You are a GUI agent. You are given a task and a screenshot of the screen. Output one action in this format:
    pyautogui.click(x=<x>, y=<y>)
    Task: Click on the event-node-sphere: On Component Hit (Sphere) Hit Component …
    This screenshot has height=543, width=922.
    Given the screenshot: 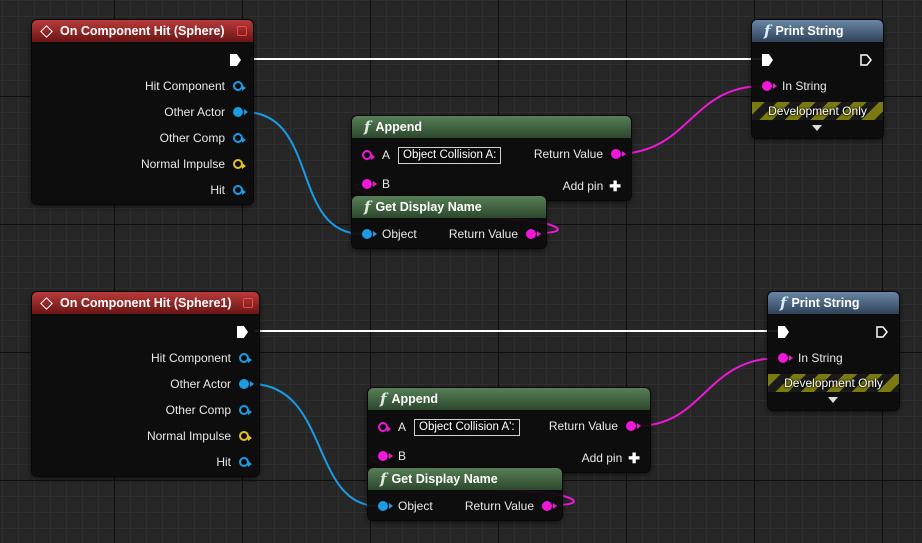 What is the action you would take?
    pyautogui.click(x=142, y=112)
    